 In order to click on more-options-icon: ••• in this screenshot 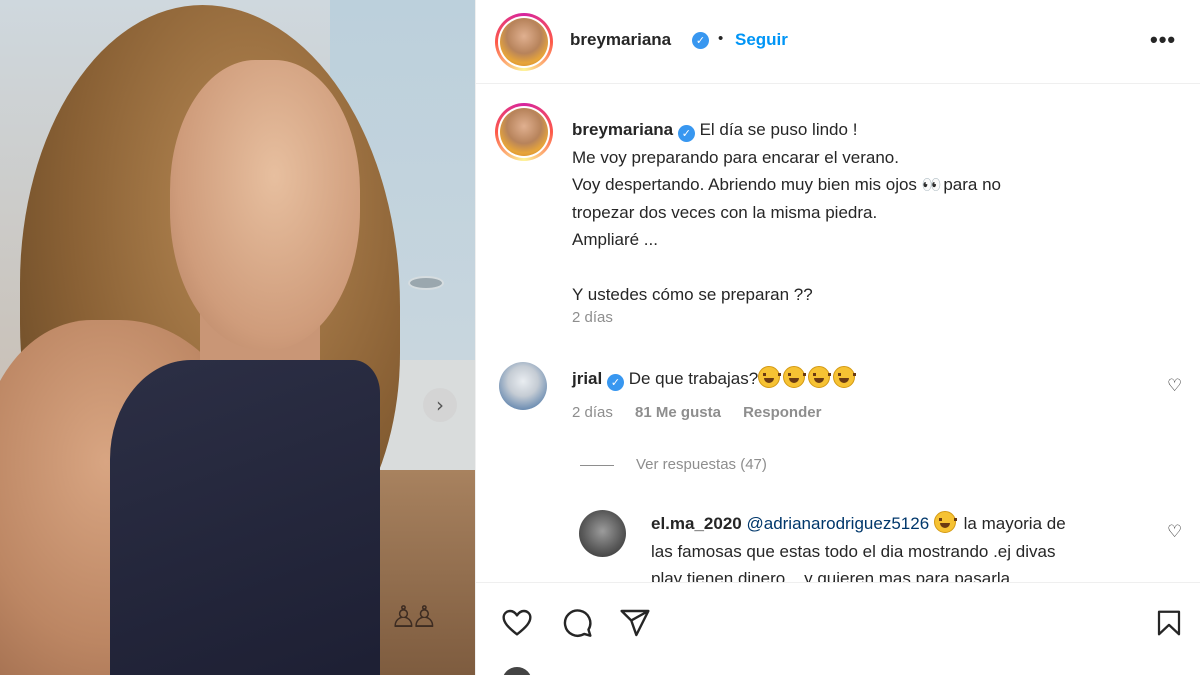, I will do `click(1163, 40)`.